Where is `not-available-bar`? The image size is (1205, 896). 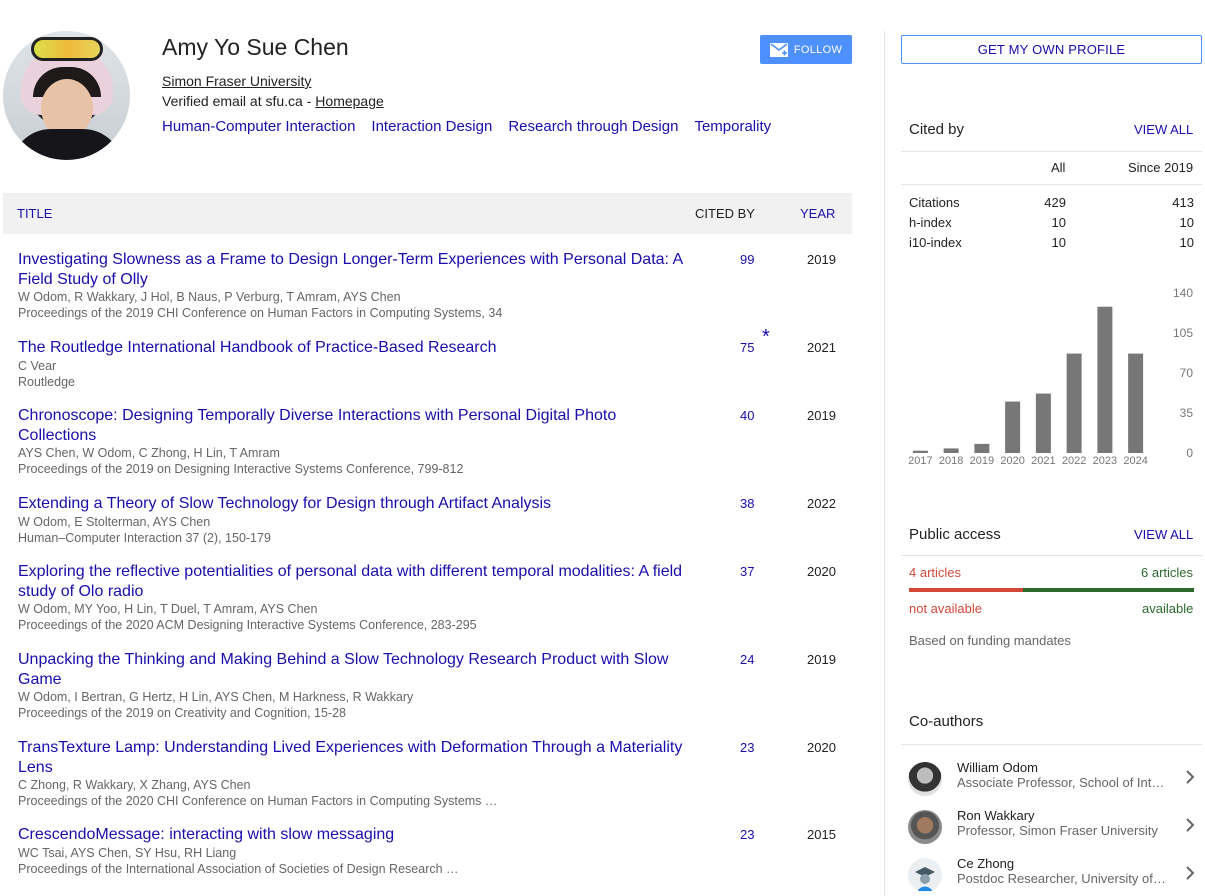 not-available-bar is located at coordinates (966, 590).